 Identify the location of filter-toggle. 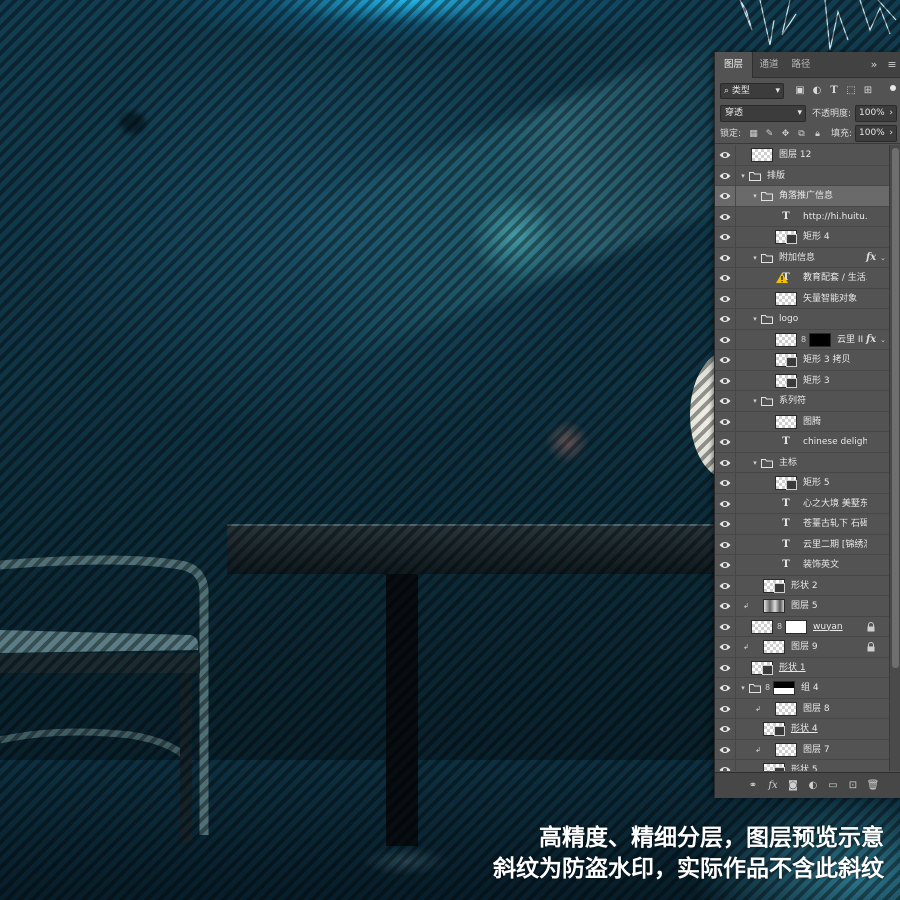
(893, 88).